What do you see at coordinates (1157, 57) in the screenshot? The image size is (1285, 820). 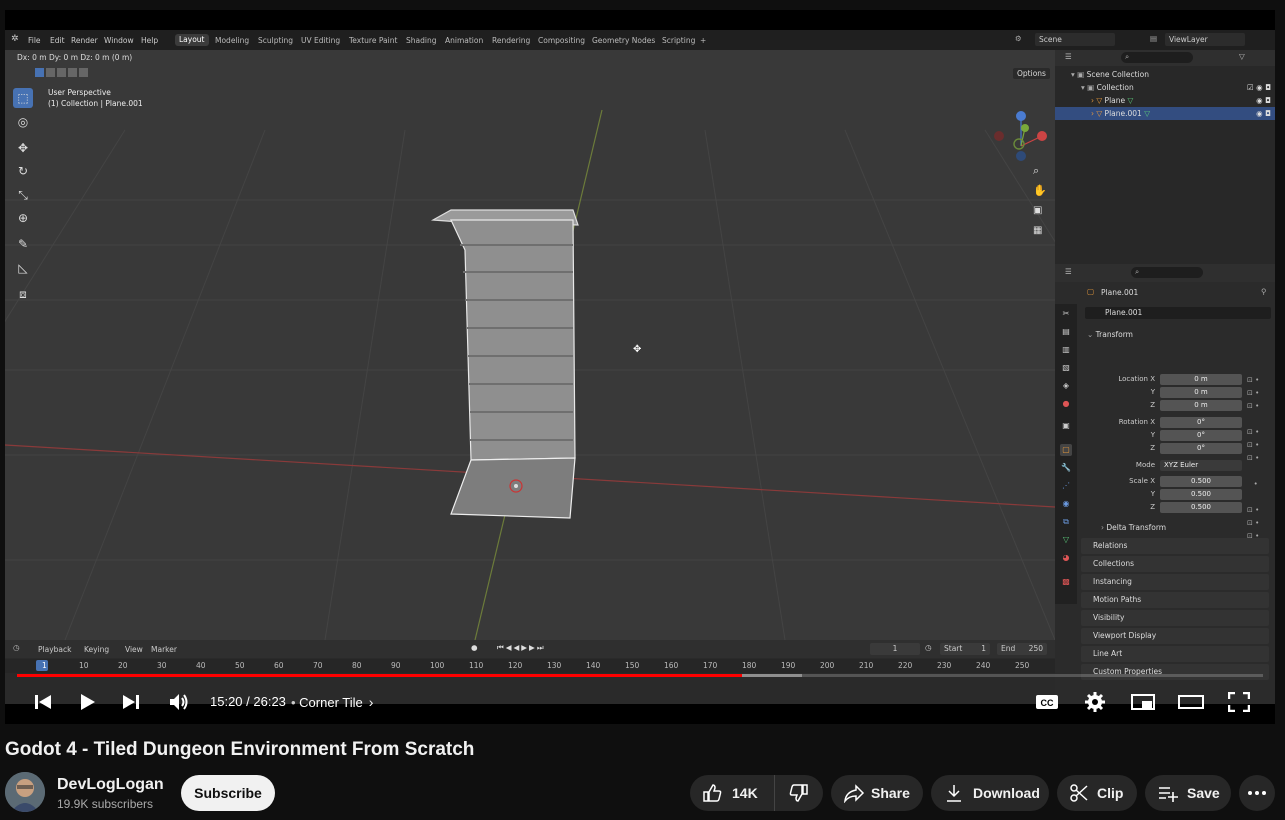 I see `outliner-search-input` at bounding box center [1157, 57].